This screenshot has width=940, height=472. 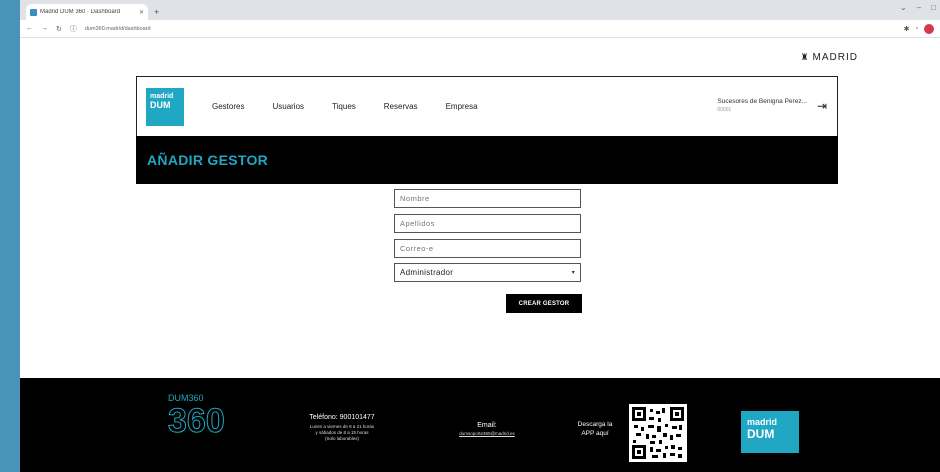 I want to click on url-field: dum360.madrid/dashboard, so click(x=490, y=29).